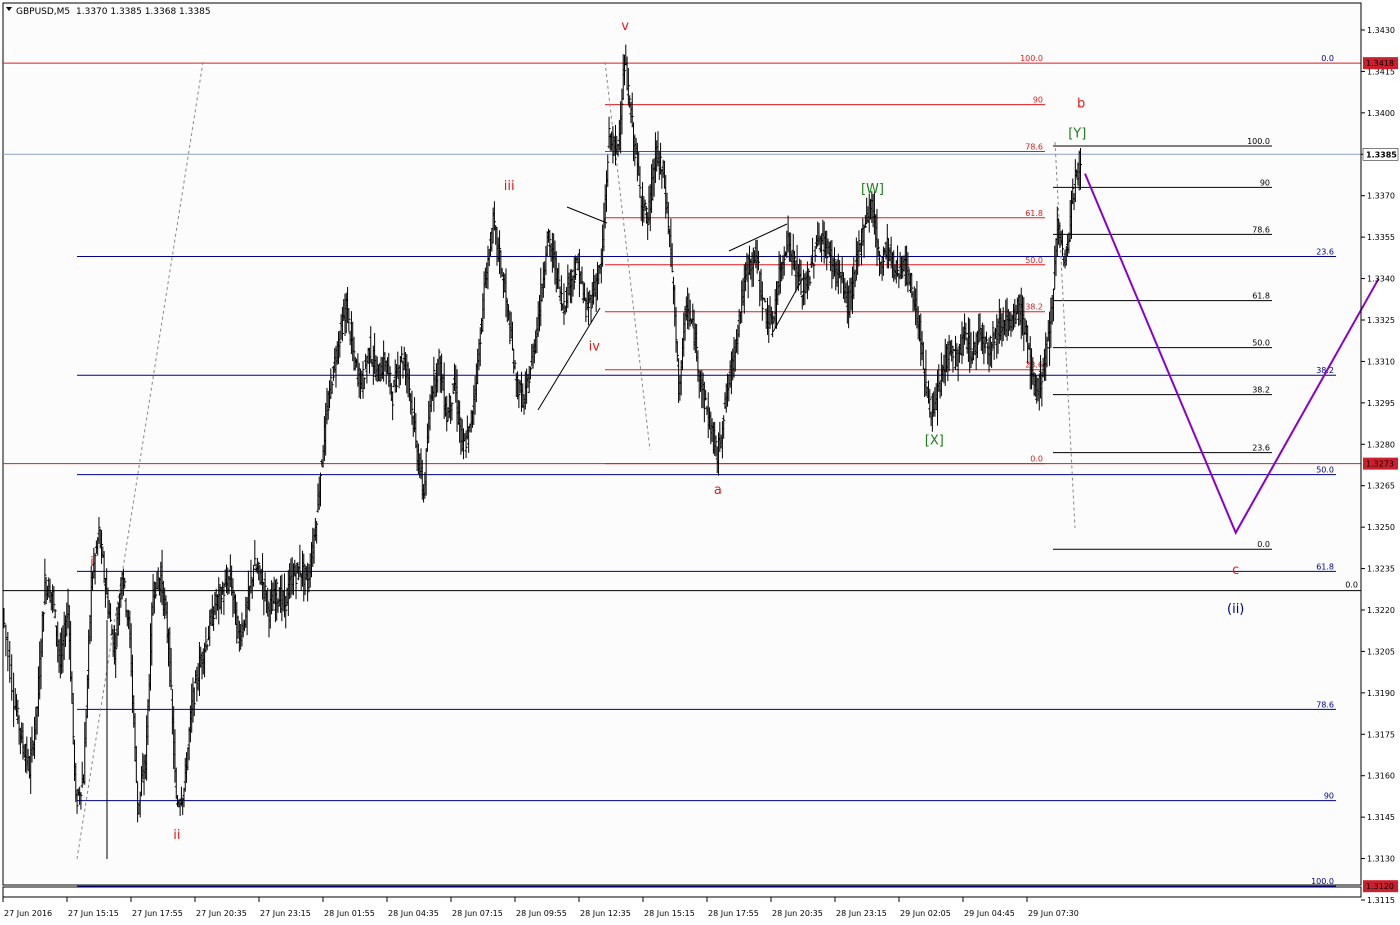  I want to click on wave-label-b: b, so click(1081, 103).